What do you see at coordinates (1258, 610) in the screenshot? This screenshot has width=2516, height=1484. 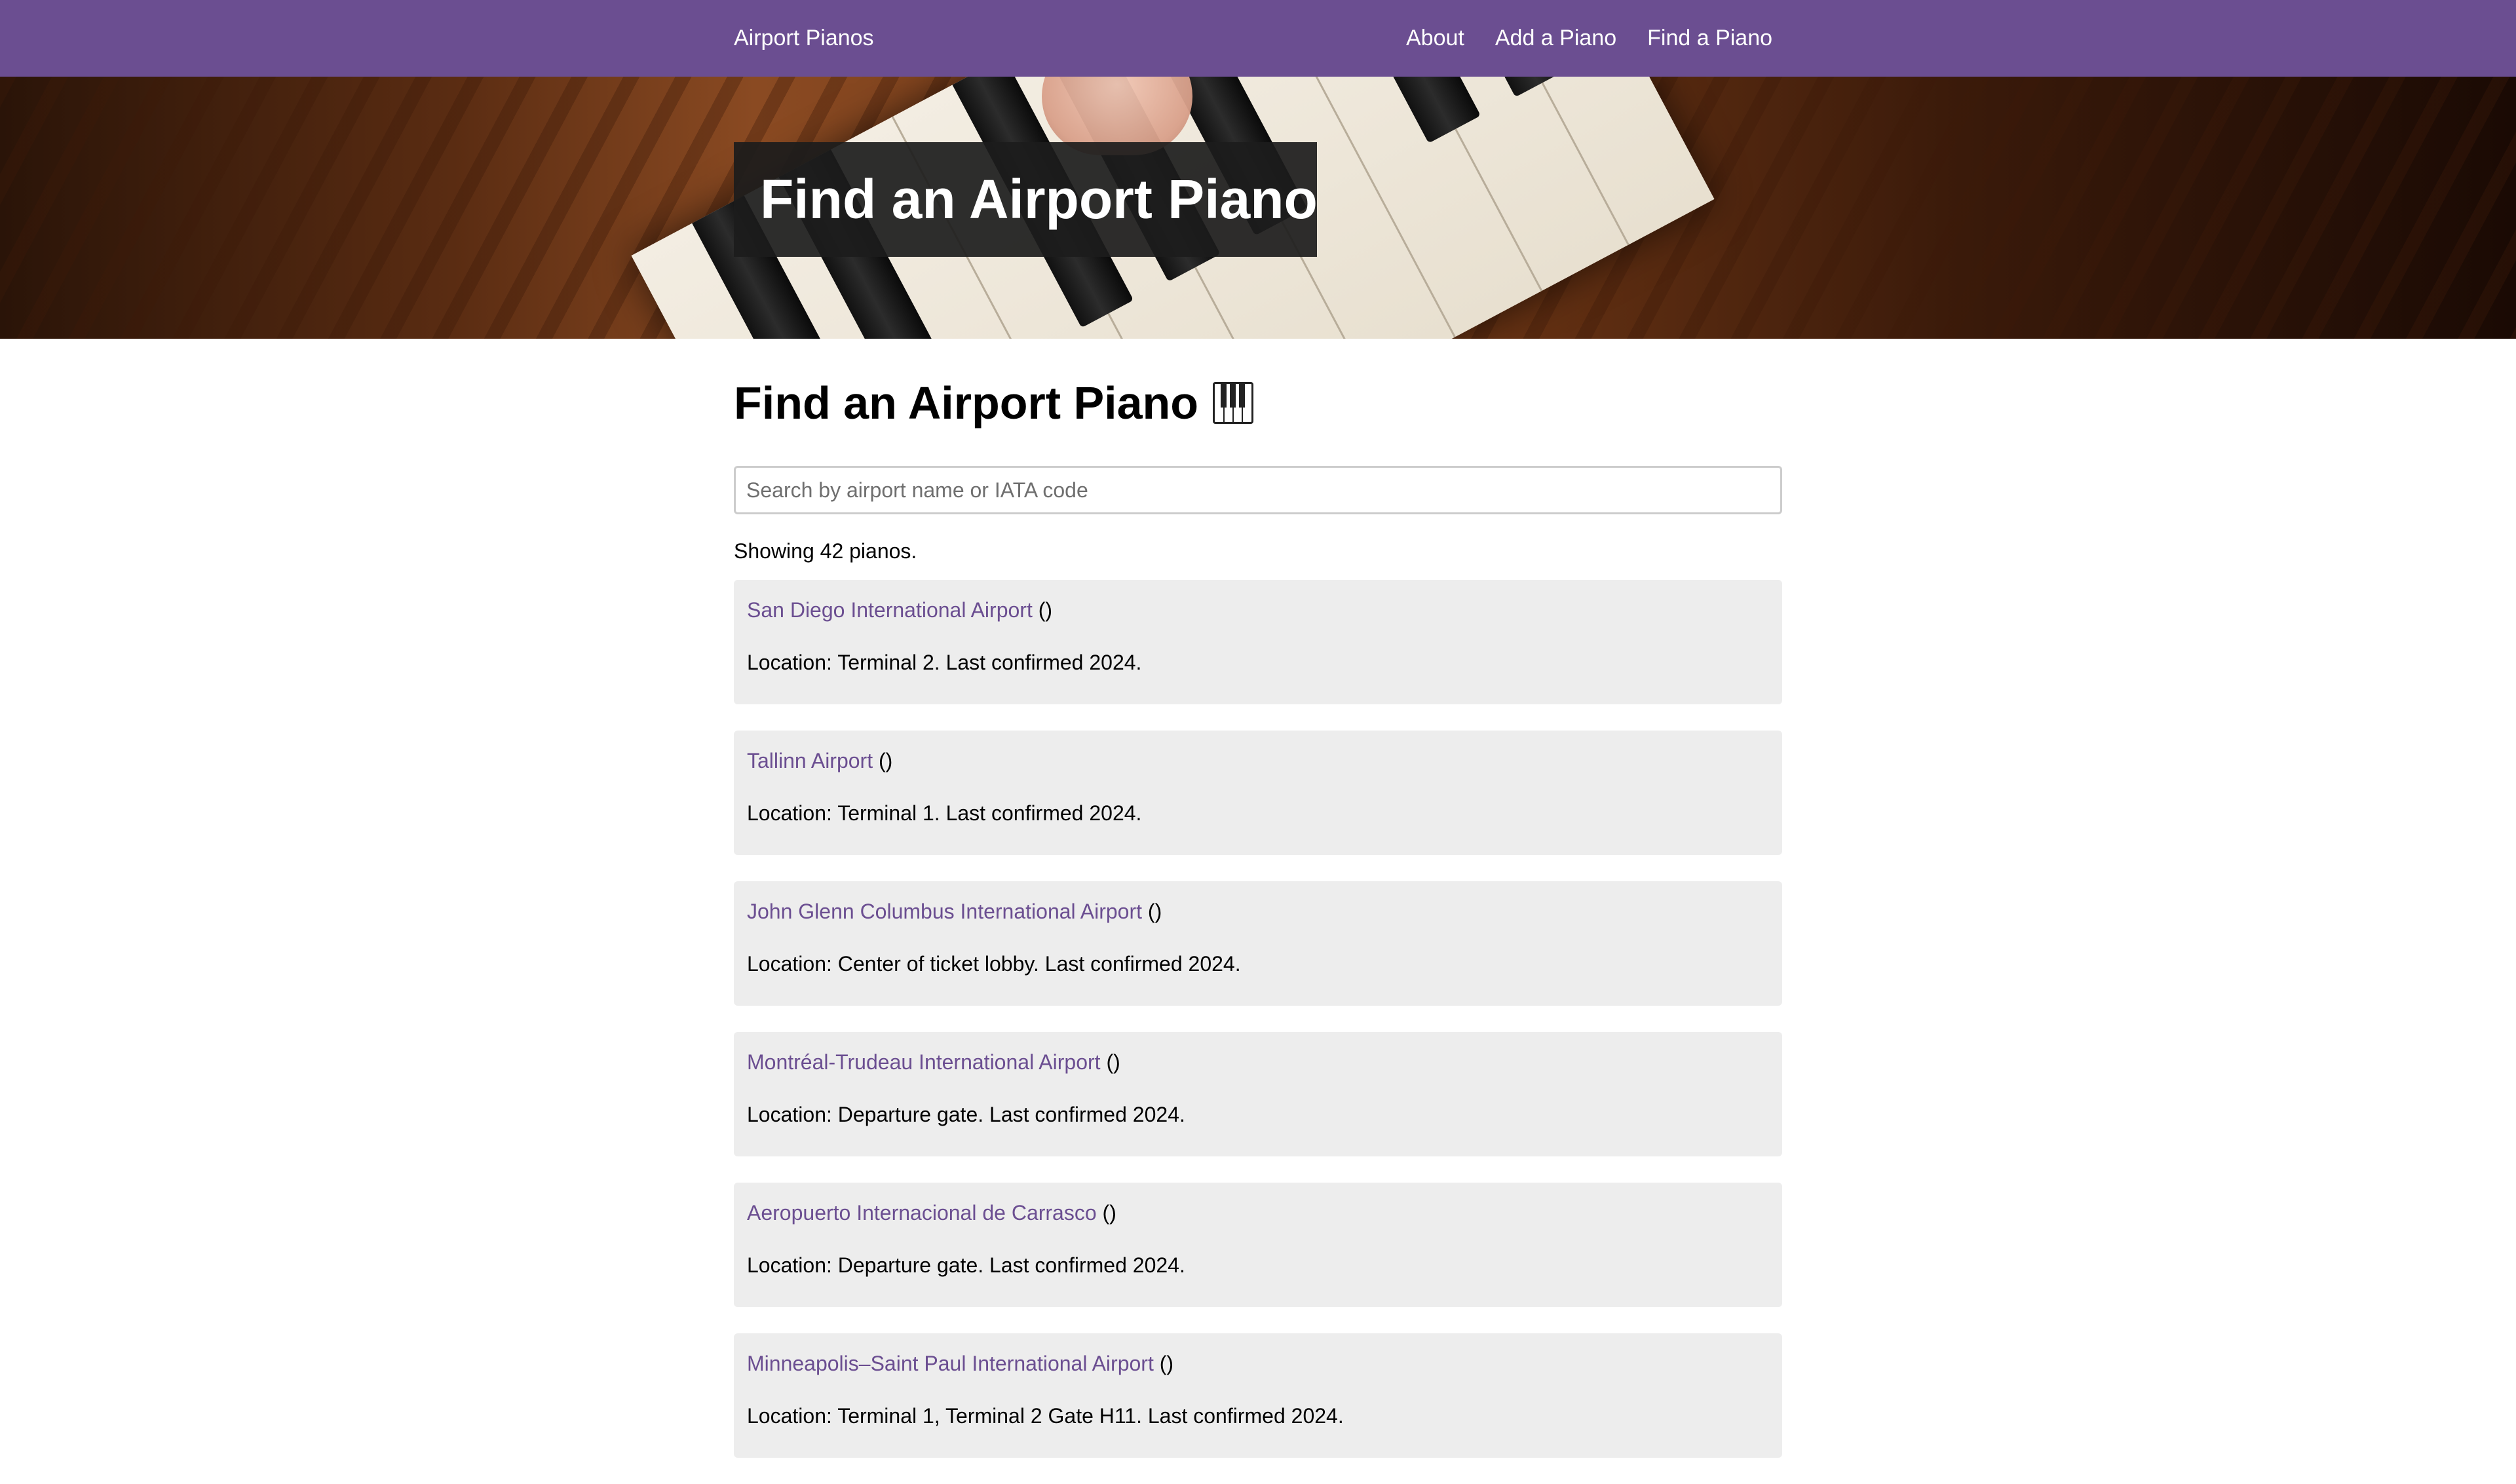 I see `piano-card-heading: San Diego International Airport ()` at bounding box center [1258, 610].